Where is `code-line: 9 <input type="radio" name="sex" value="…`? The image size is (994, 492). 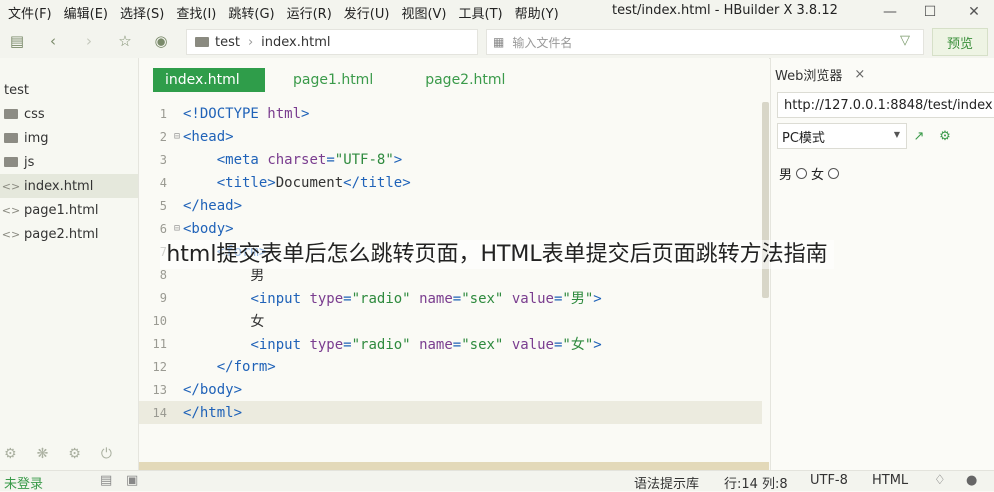 code-line: 9 <input type="radio" name="sex" value="… is located at coordinates (454, 297).